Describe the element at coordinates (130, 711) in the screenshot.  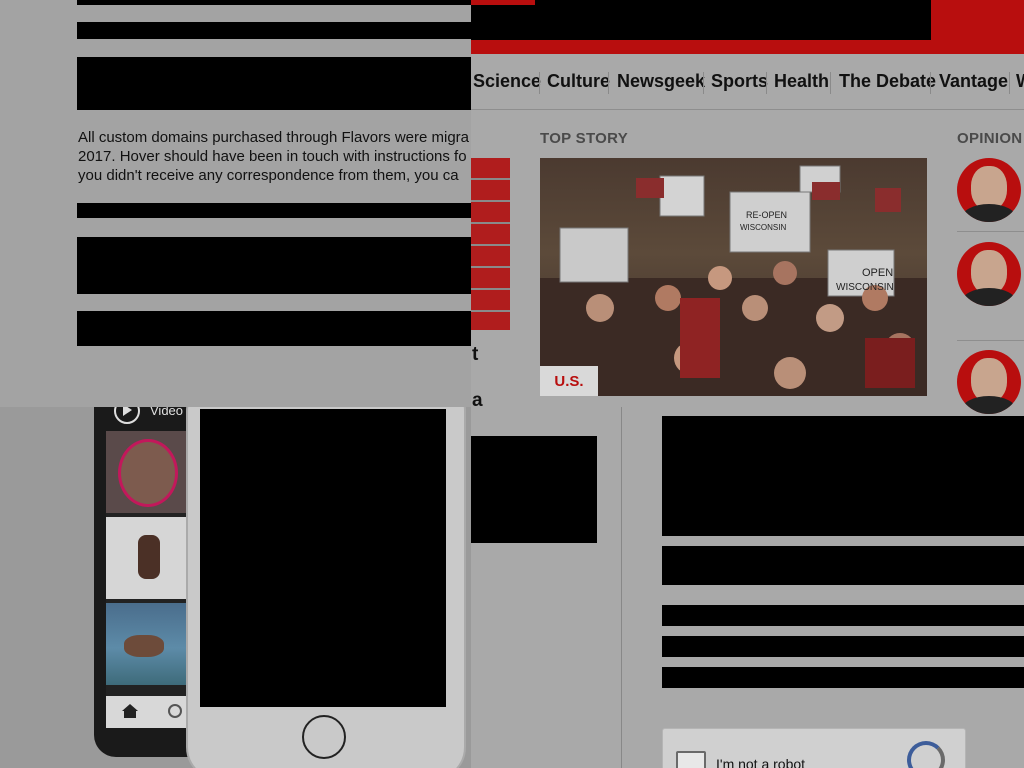
I see `home-icon` at that location.